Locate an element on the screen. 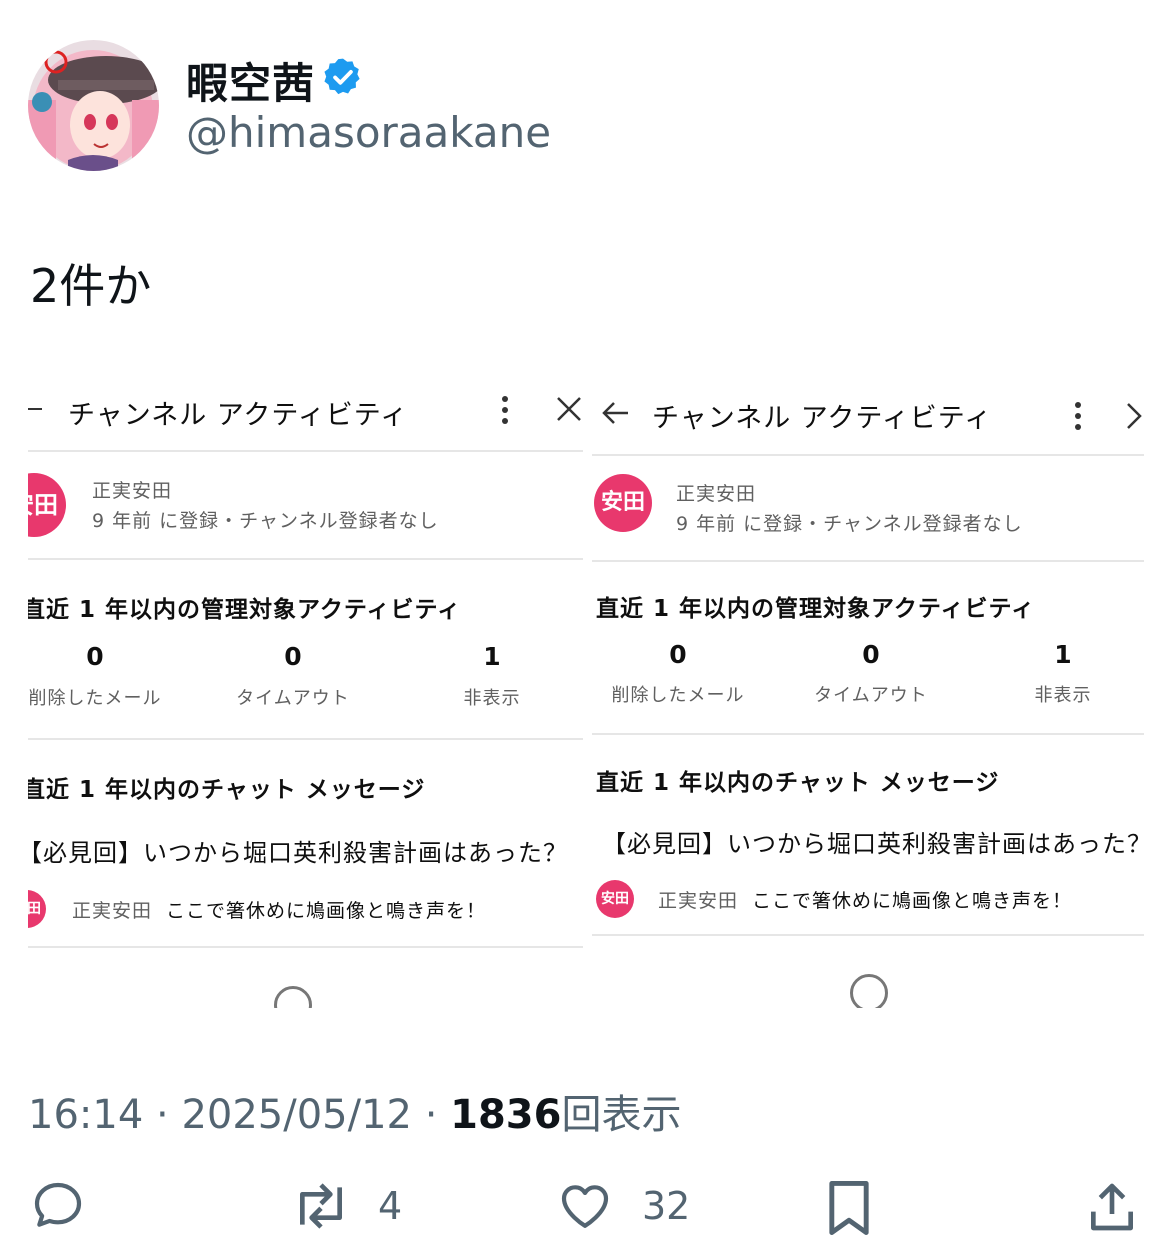  bookmark-button is located at coordinates (849, 1208).